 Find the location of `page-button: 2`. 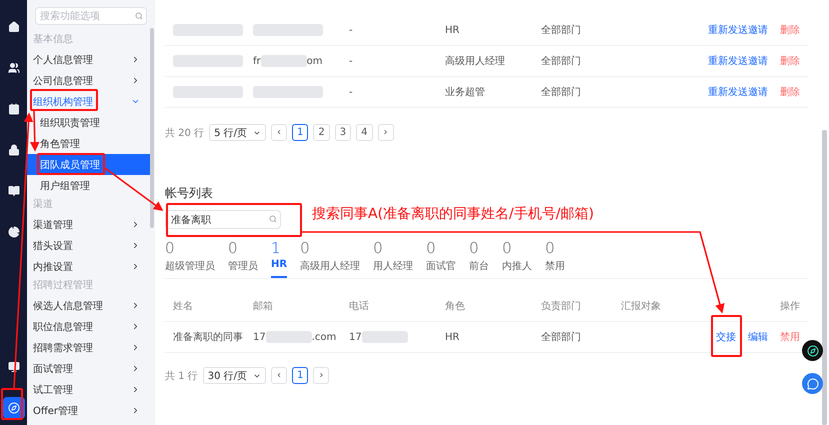

page-button: 2 is located at coordinates (321, 132).